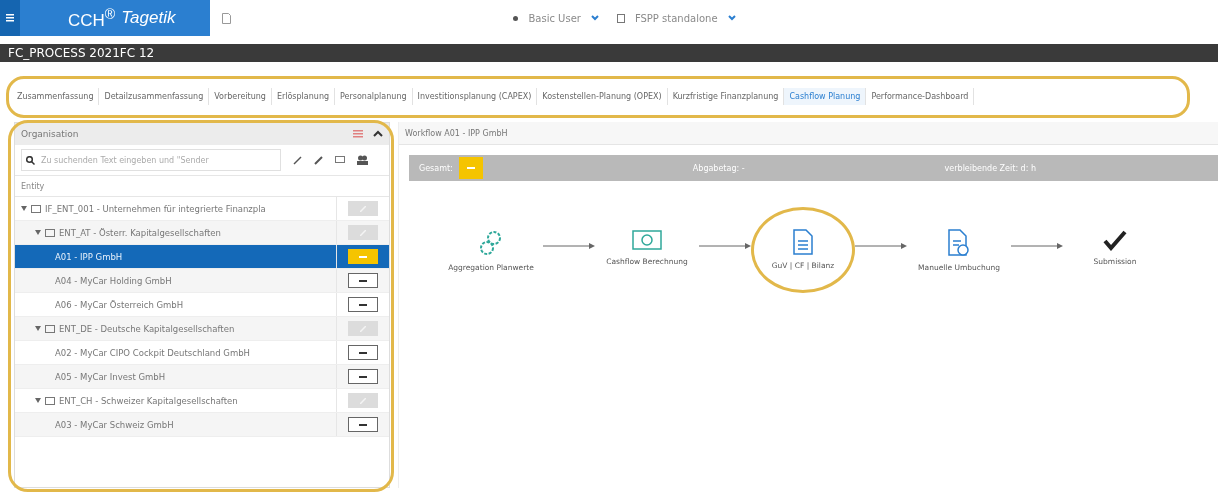  I want to click on tree-row: ENT_DE - Deutsche Kapitalgesellschaften, so click(202, 329).